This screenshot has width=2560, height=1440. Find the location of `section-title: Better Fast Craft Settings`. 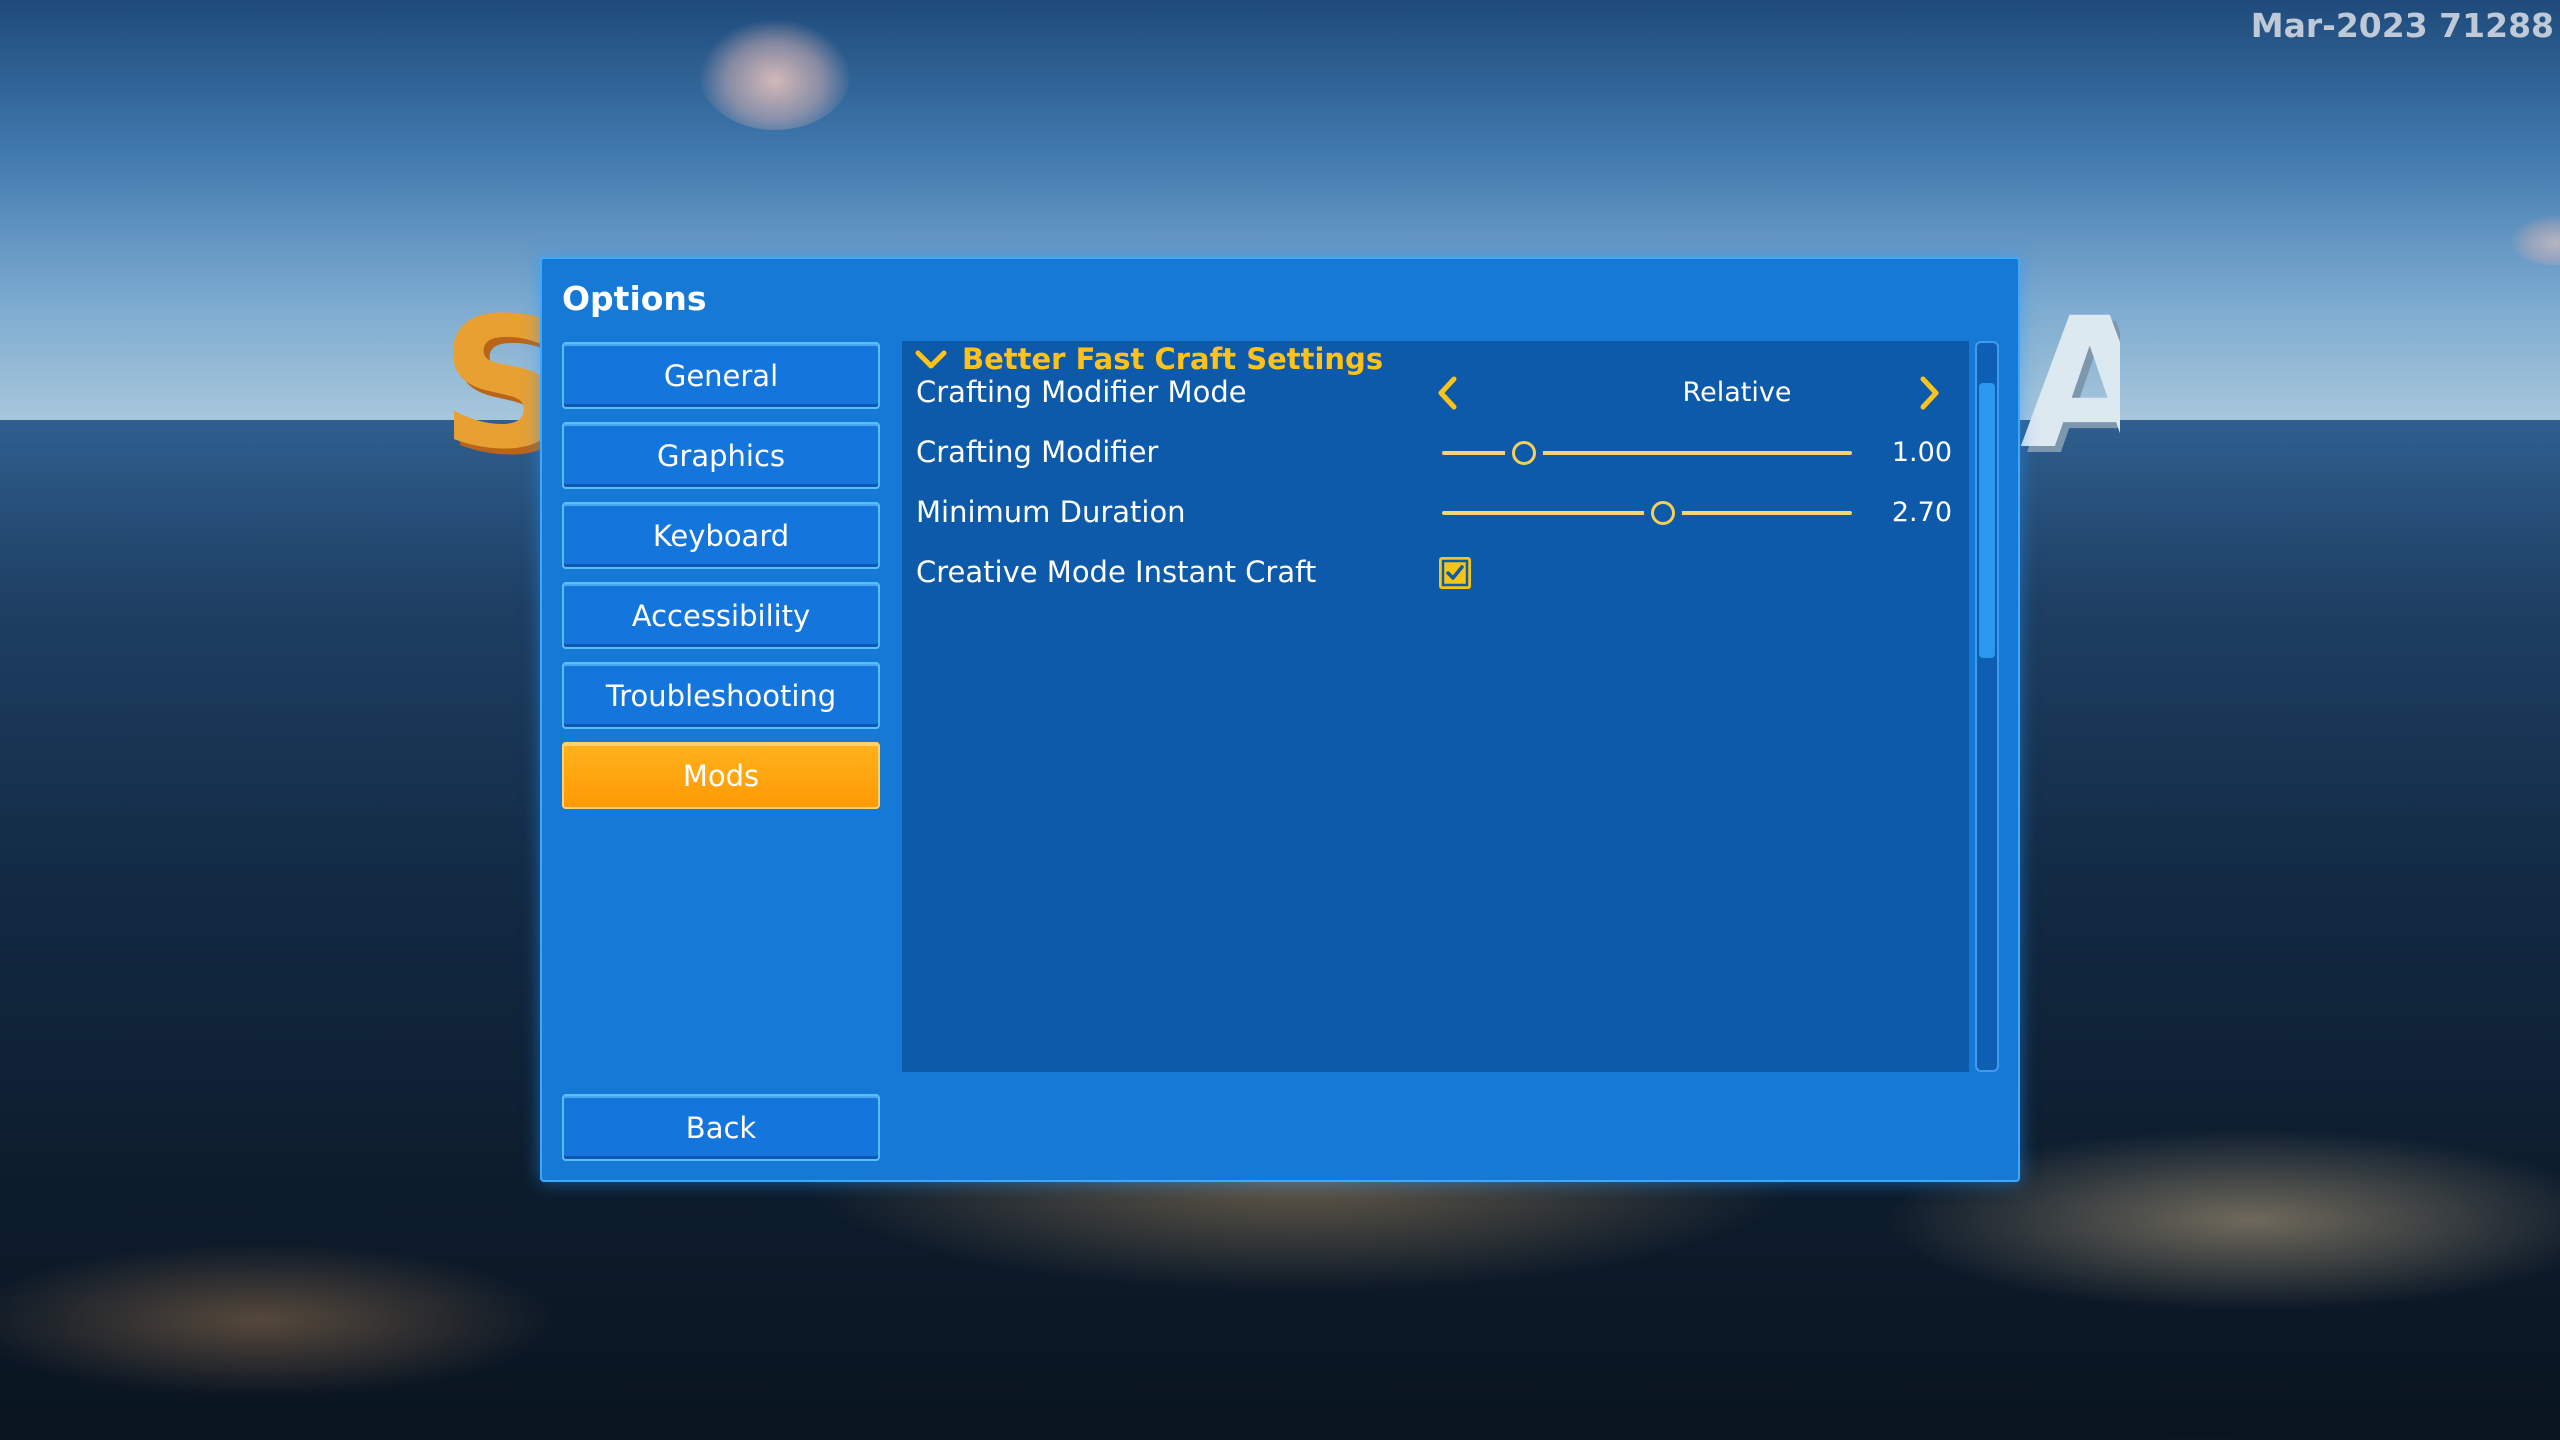

section-title: Better Fast Craft Settings is located at coordinates (1173, 359).